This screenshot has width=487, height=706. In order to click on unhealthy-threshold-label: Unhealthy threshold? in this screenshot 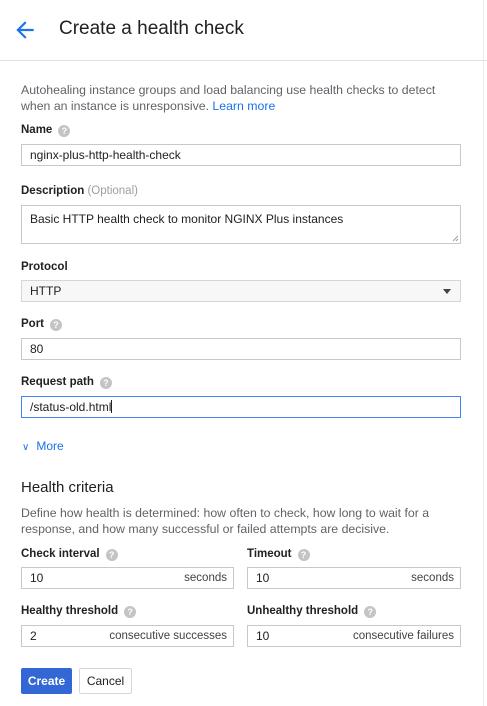, I will do `click(312, 611)`.